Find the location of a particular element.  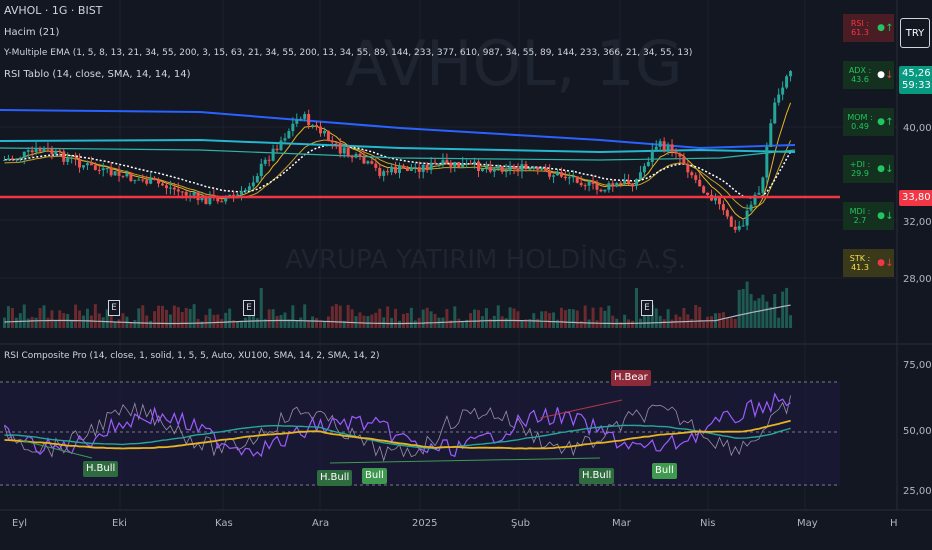

last-price: 45,26 is located at coordinates (916, 73).